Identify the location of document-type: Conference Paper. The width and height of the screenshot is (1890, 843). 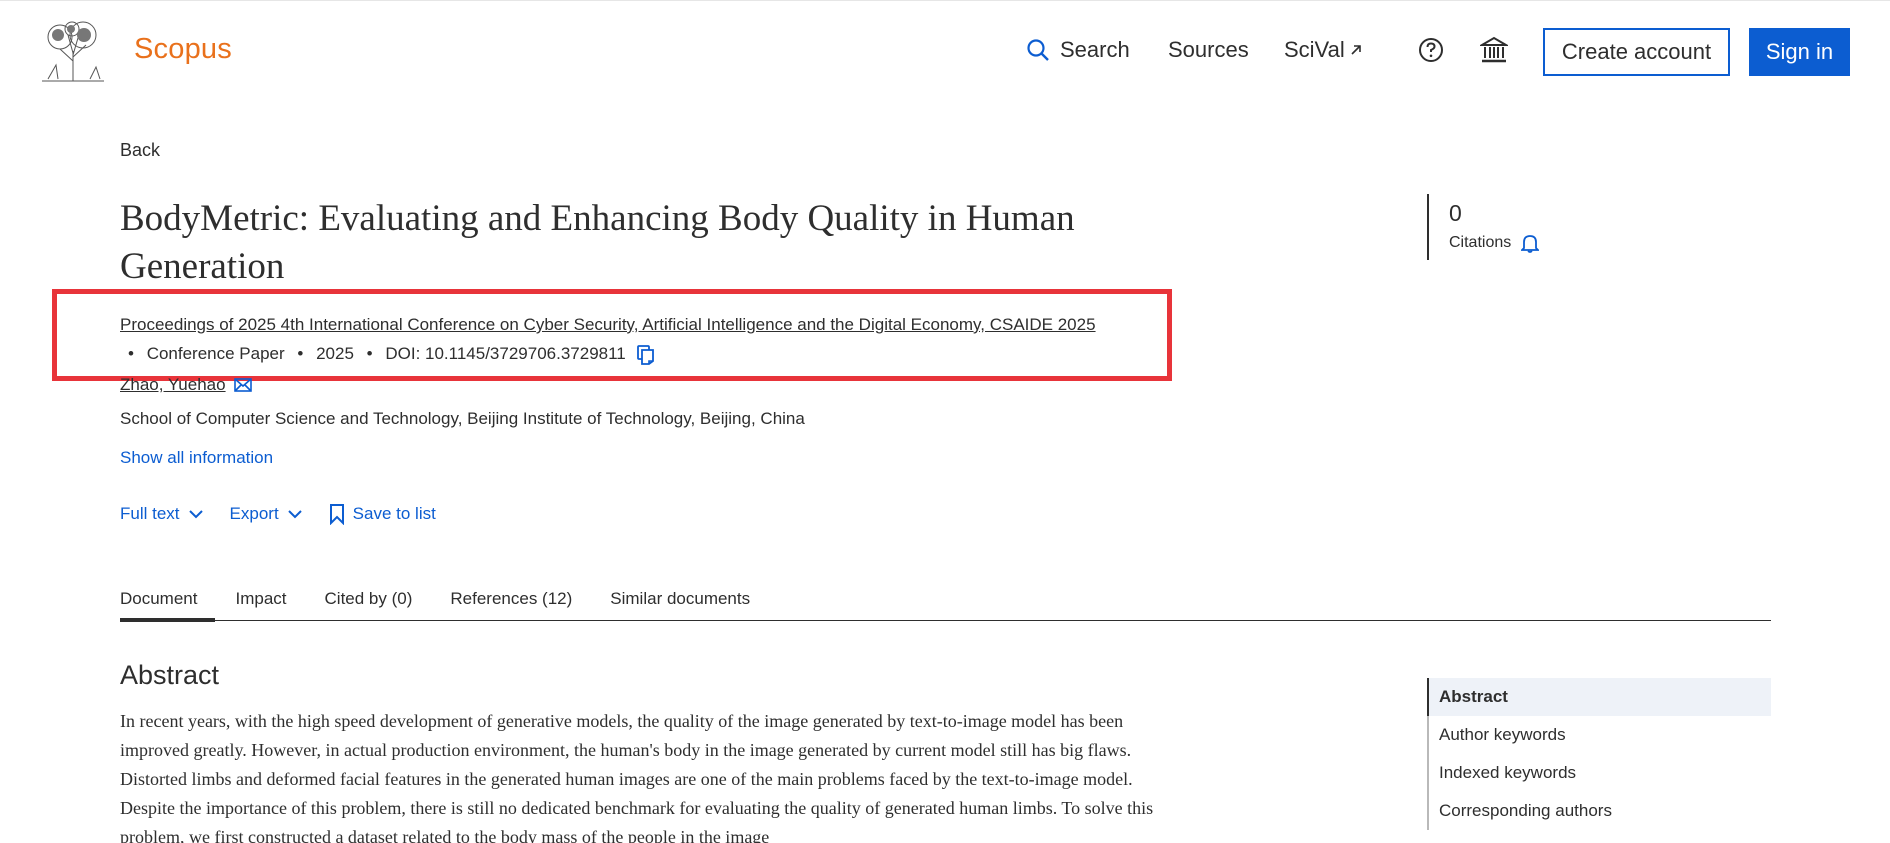
(215, 353).